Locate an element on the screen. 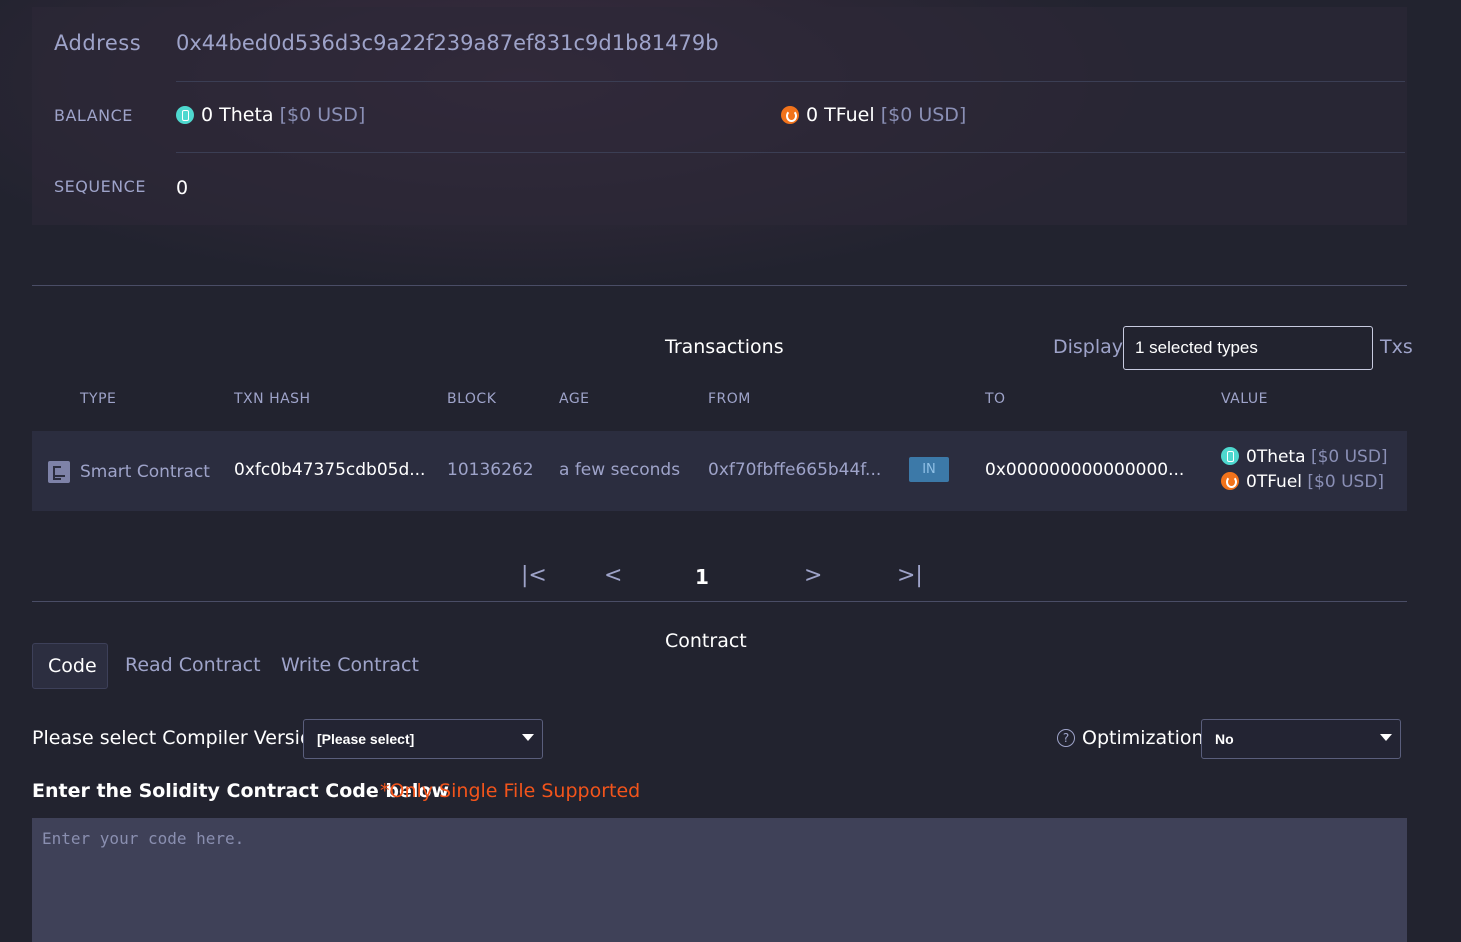 The width and height of the screenshot is (1461, 942). tx-block-link: 10136262 is located at coordinates (490, 470).